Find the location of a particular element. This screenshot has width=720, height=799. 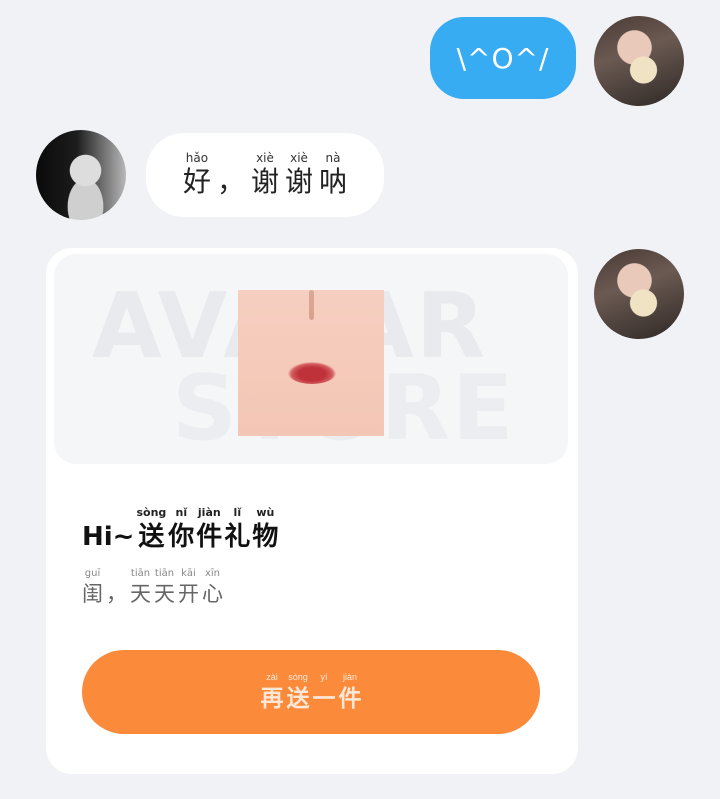

gift-card-subtitle: guī 闺 ， tiān 天 tiān 天 kāi 开 xīn 心 is located at coordinates (152, 588).